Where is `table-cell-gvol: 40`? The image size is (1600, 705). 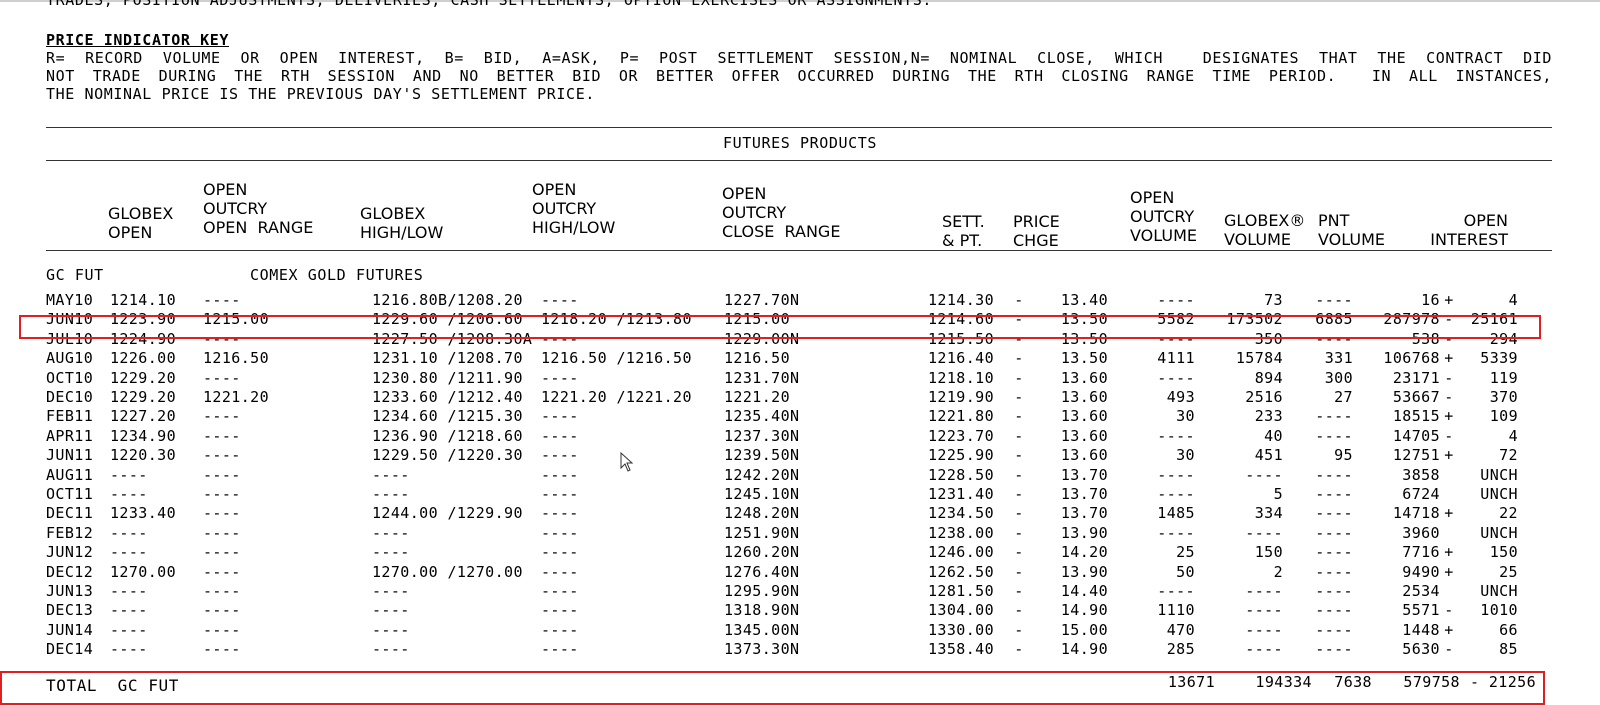 table-cell-gvol: 40 is located at coordinates (1273, 435).